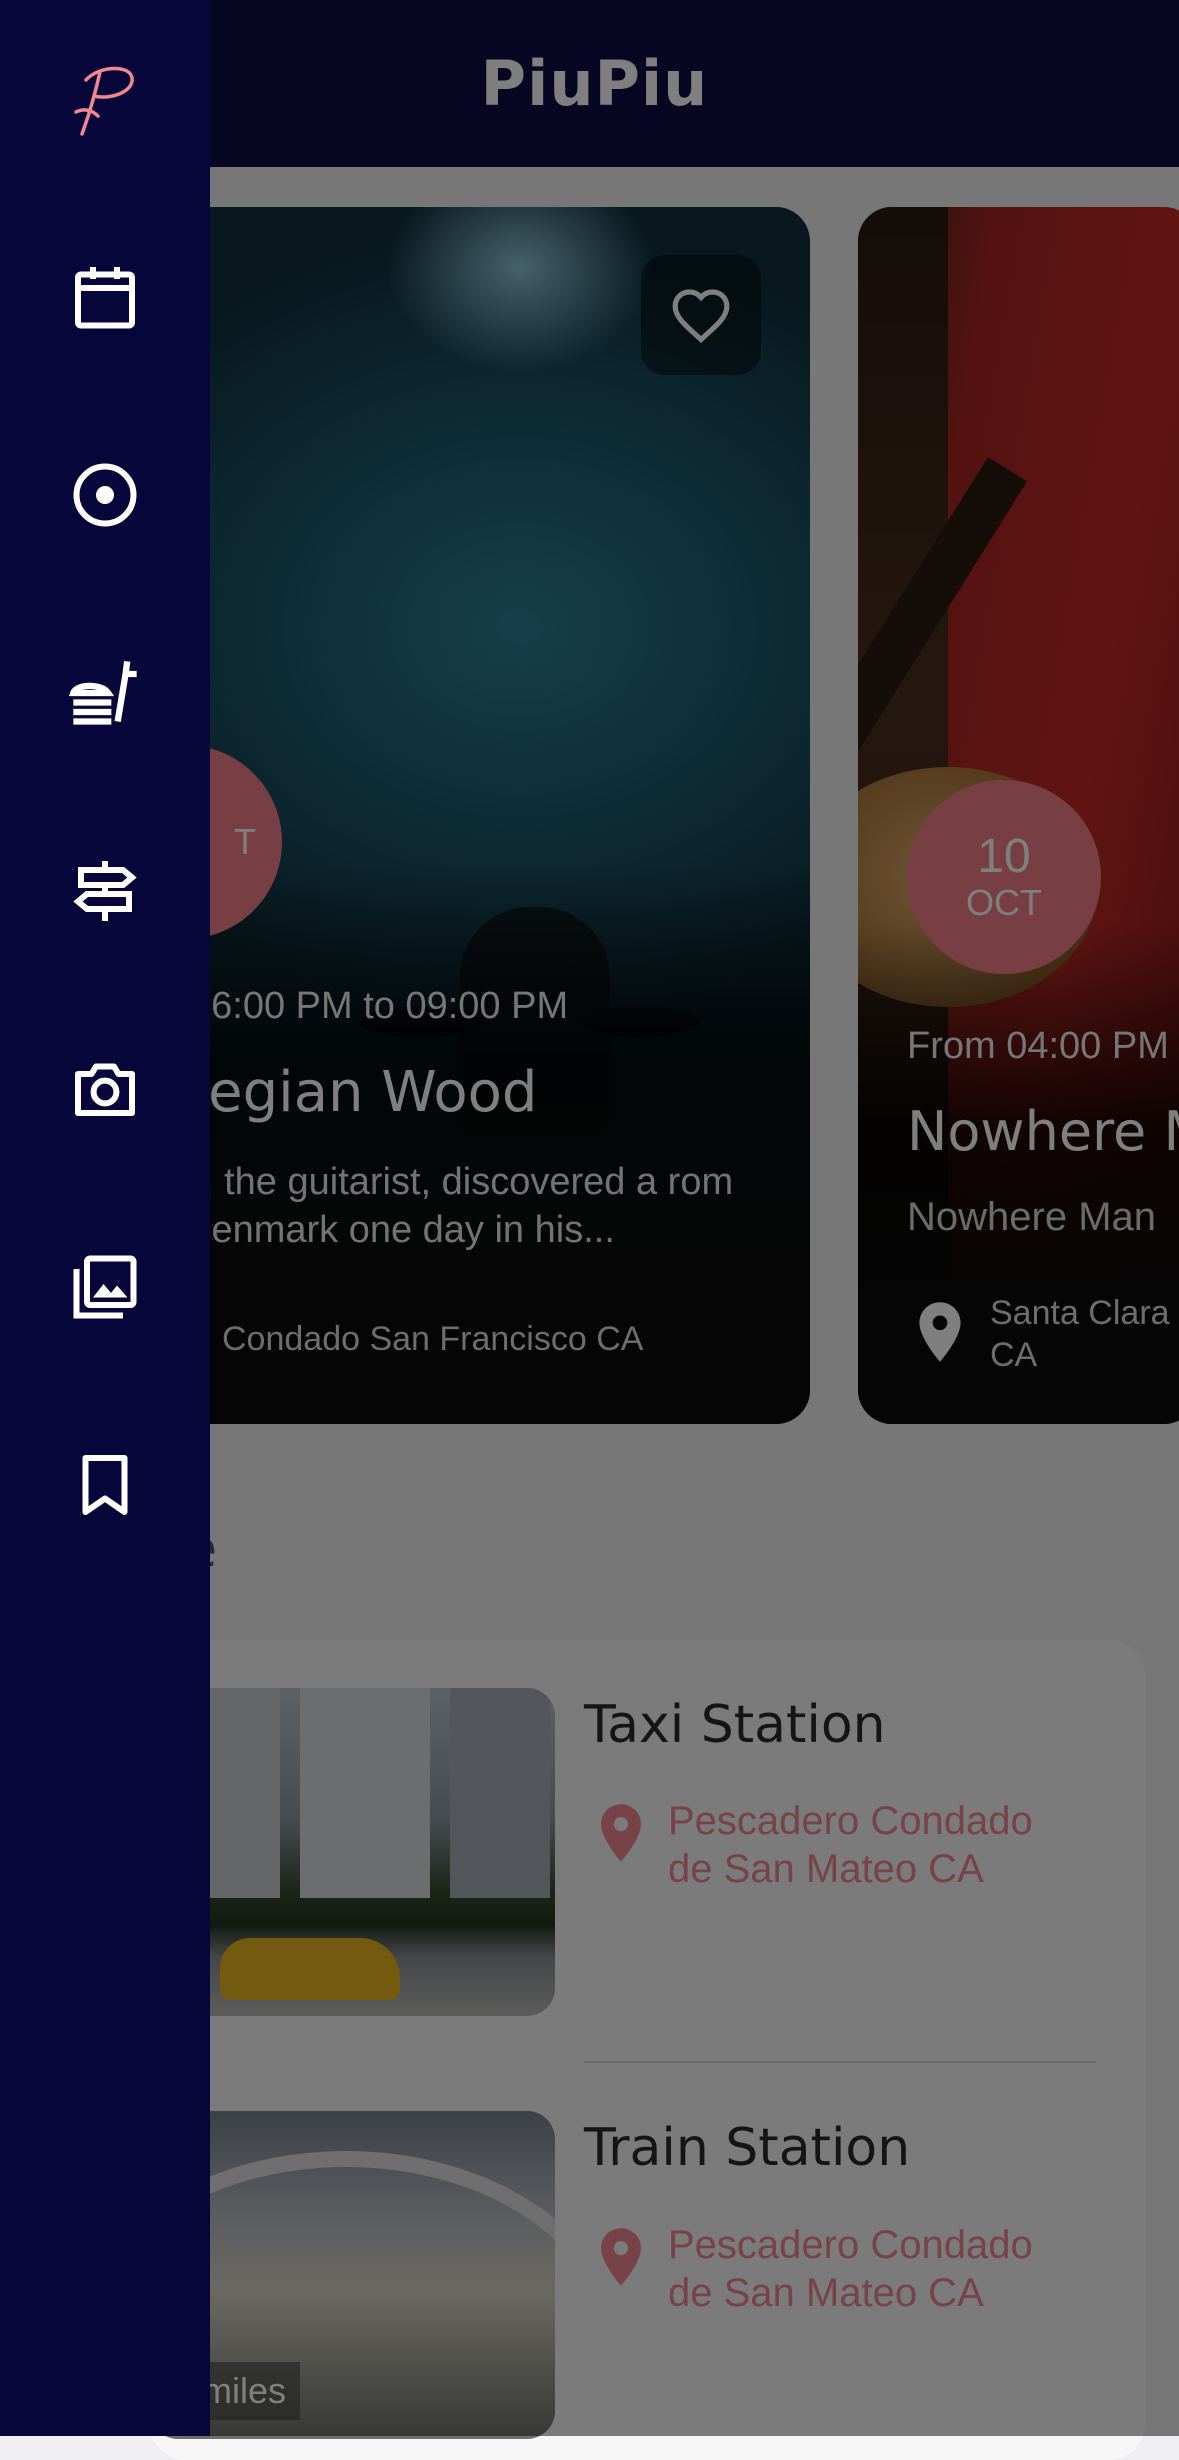 The height and width of the screenshot is (2460, 1179). I want to click on nav-item-gallery, so click(105, 1287).